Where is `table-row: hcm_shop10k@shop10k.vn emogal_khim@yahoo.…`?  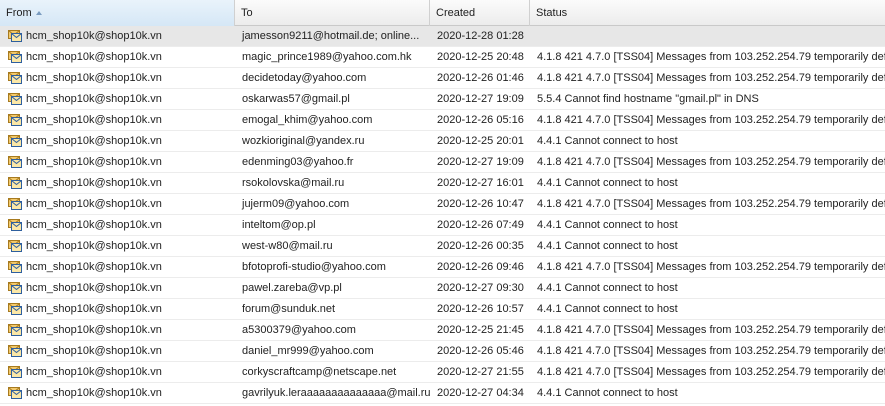
table-row: hcm_shop10k@shop10k.vn emogal_khim@yahoo.… is located at coordinates (442, 120).